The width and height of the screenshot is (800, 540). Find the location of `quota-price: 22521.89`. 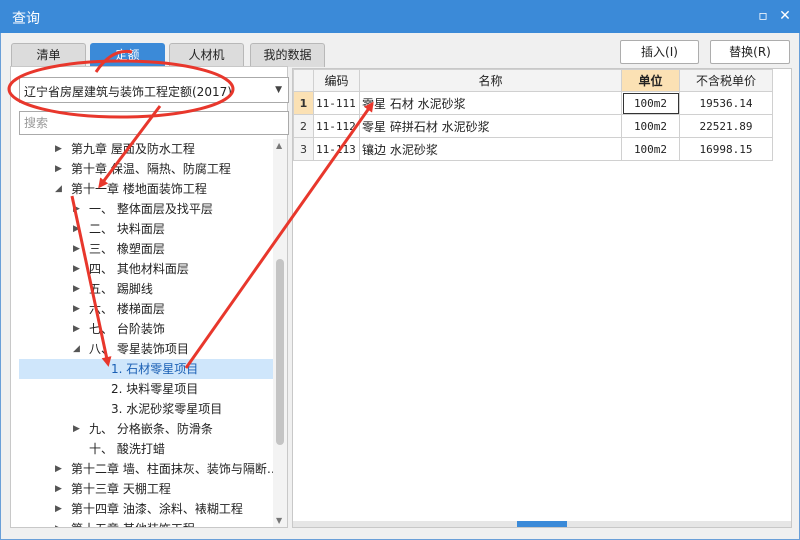

quota-price: 22521.89 is located at coordinates (726, 126).